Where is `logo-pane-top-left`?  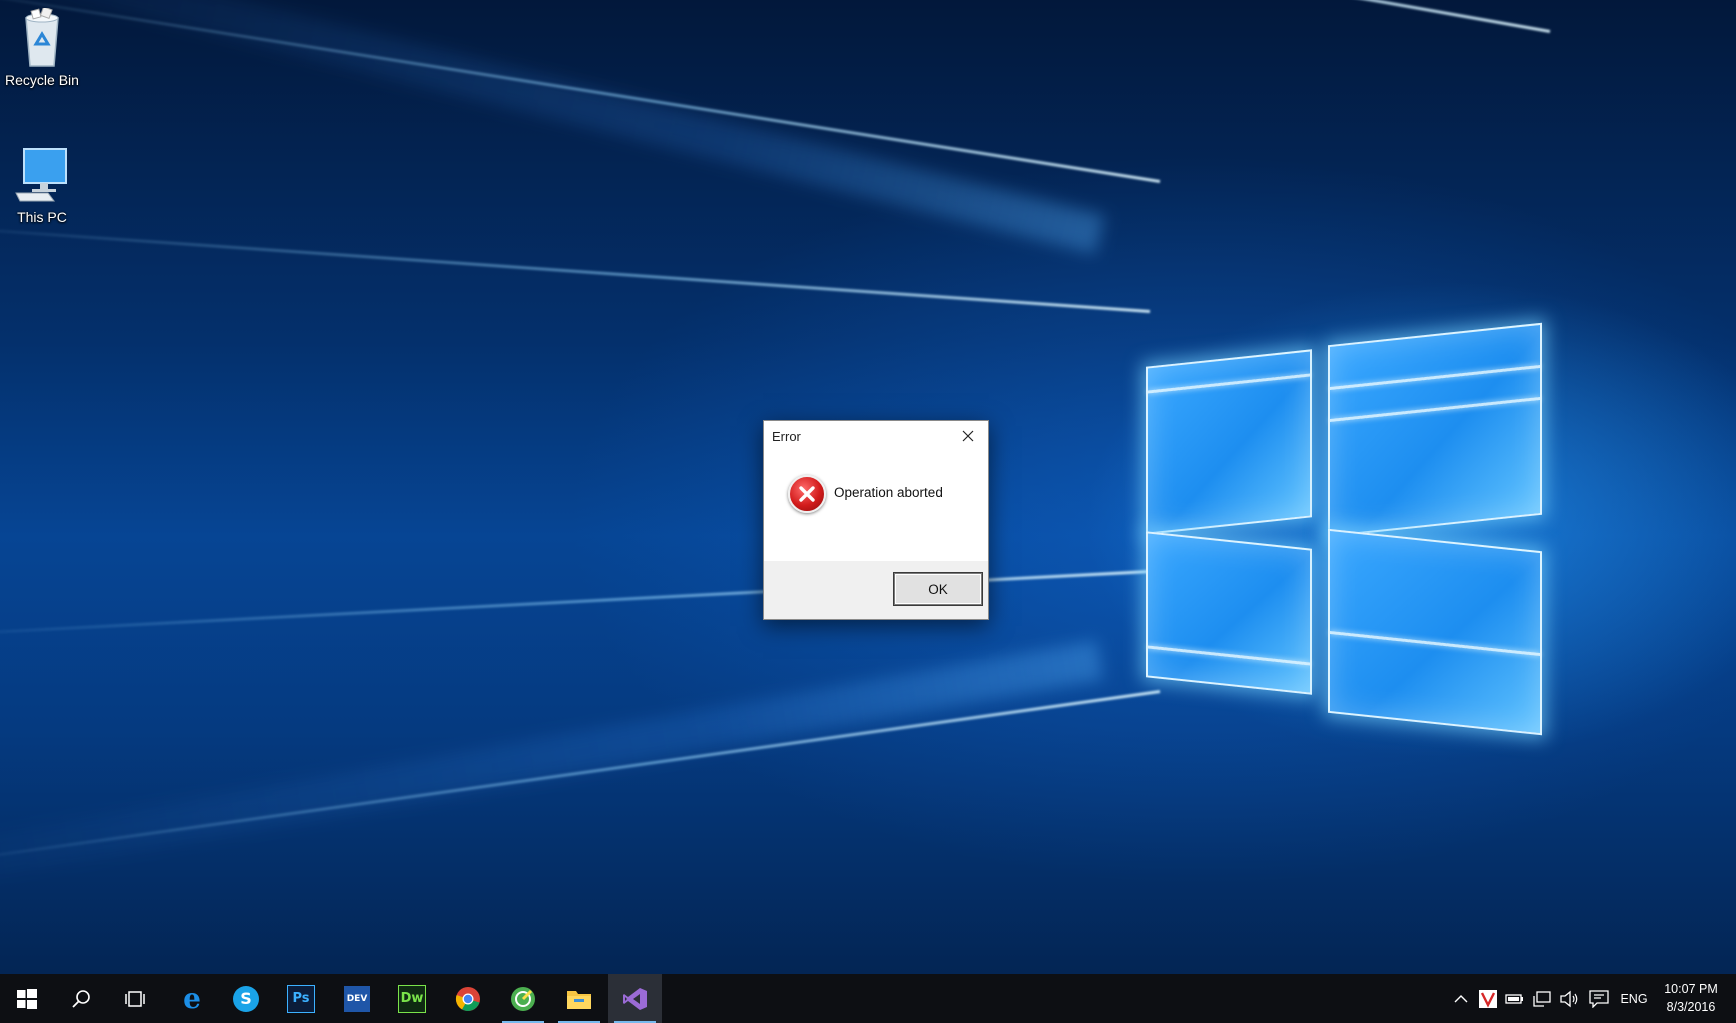 logo-pane-top-left is located at coordinates (1229, 442).